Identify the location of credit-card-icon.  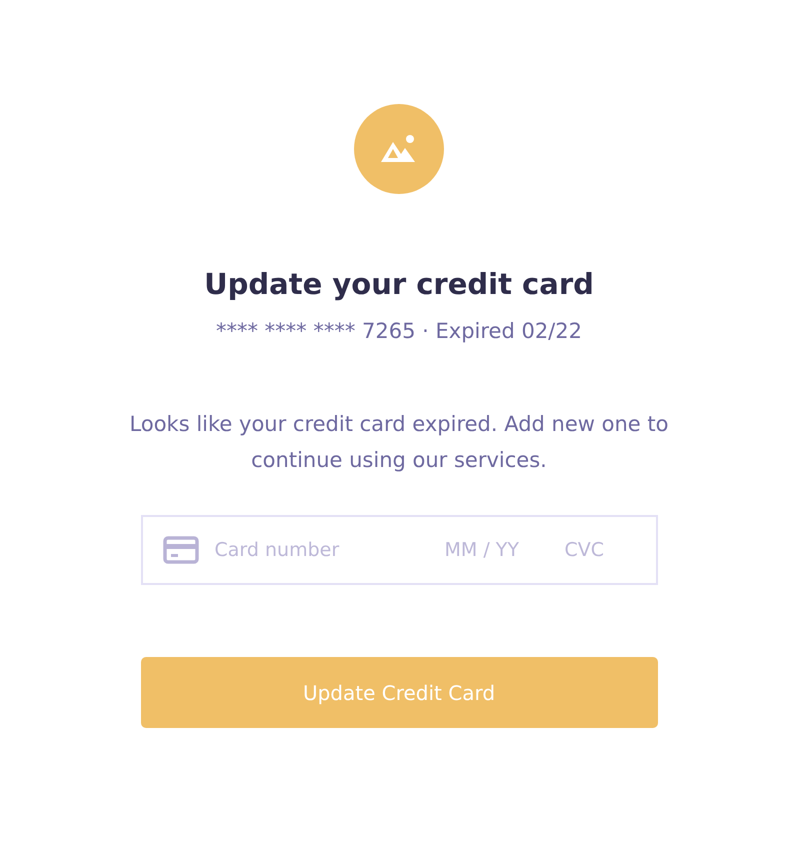
(180, 550).